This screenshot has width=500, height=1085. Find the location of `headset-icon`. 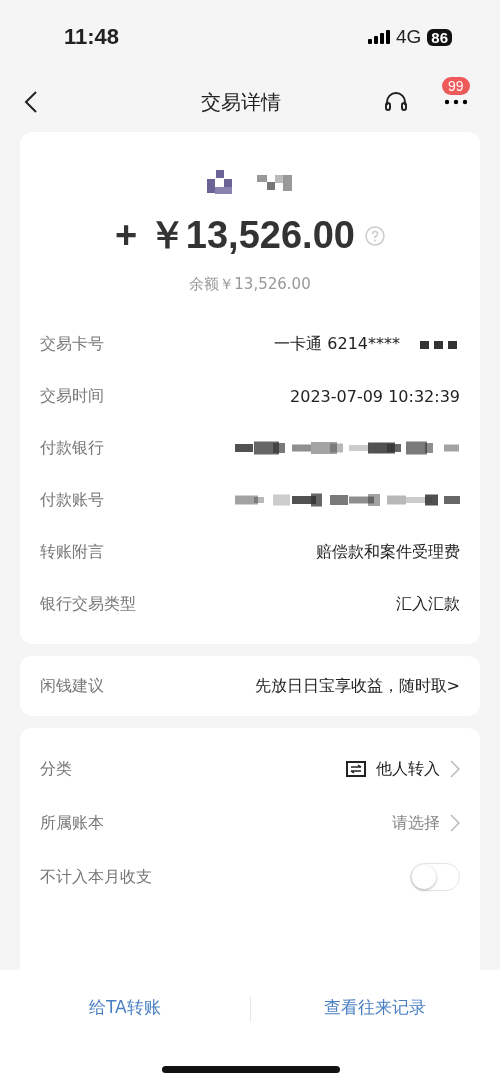

headset-icon is located at coordinates (396, 102).